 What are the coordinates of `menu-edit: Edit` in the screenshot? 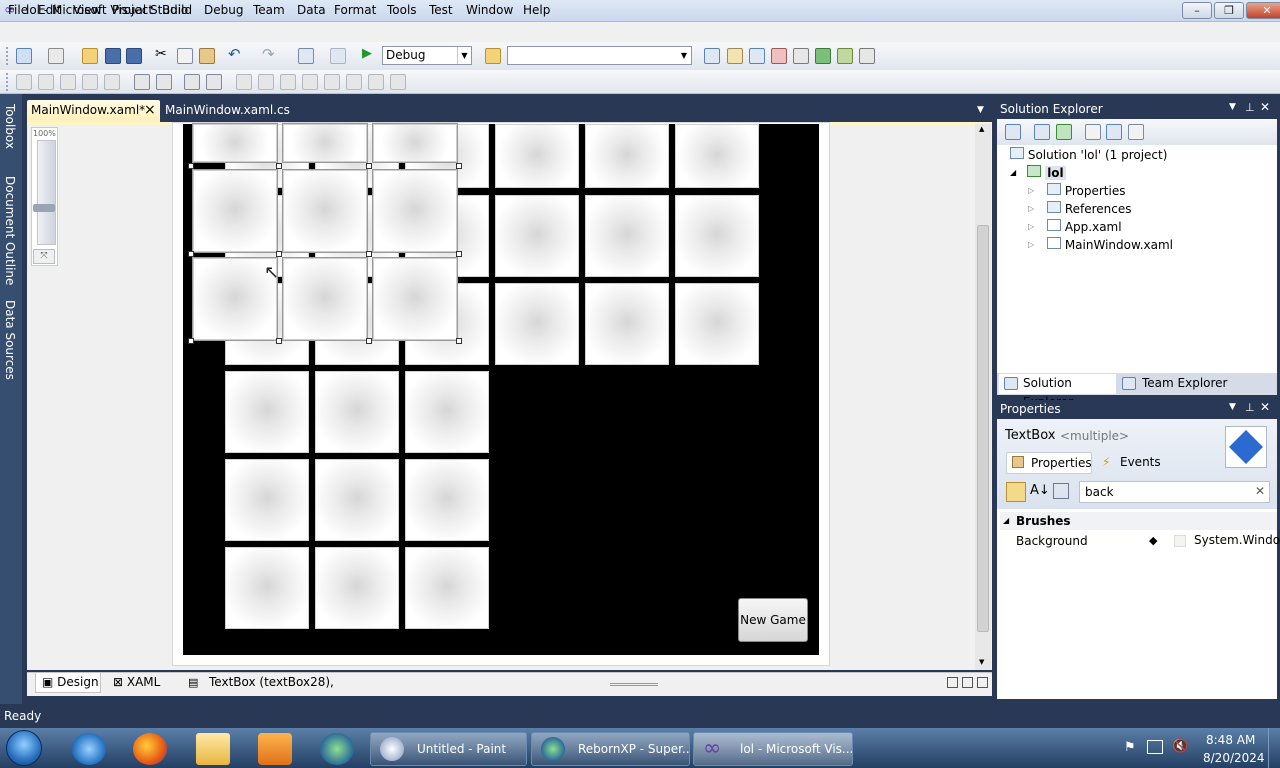 It's located at (49, 10).